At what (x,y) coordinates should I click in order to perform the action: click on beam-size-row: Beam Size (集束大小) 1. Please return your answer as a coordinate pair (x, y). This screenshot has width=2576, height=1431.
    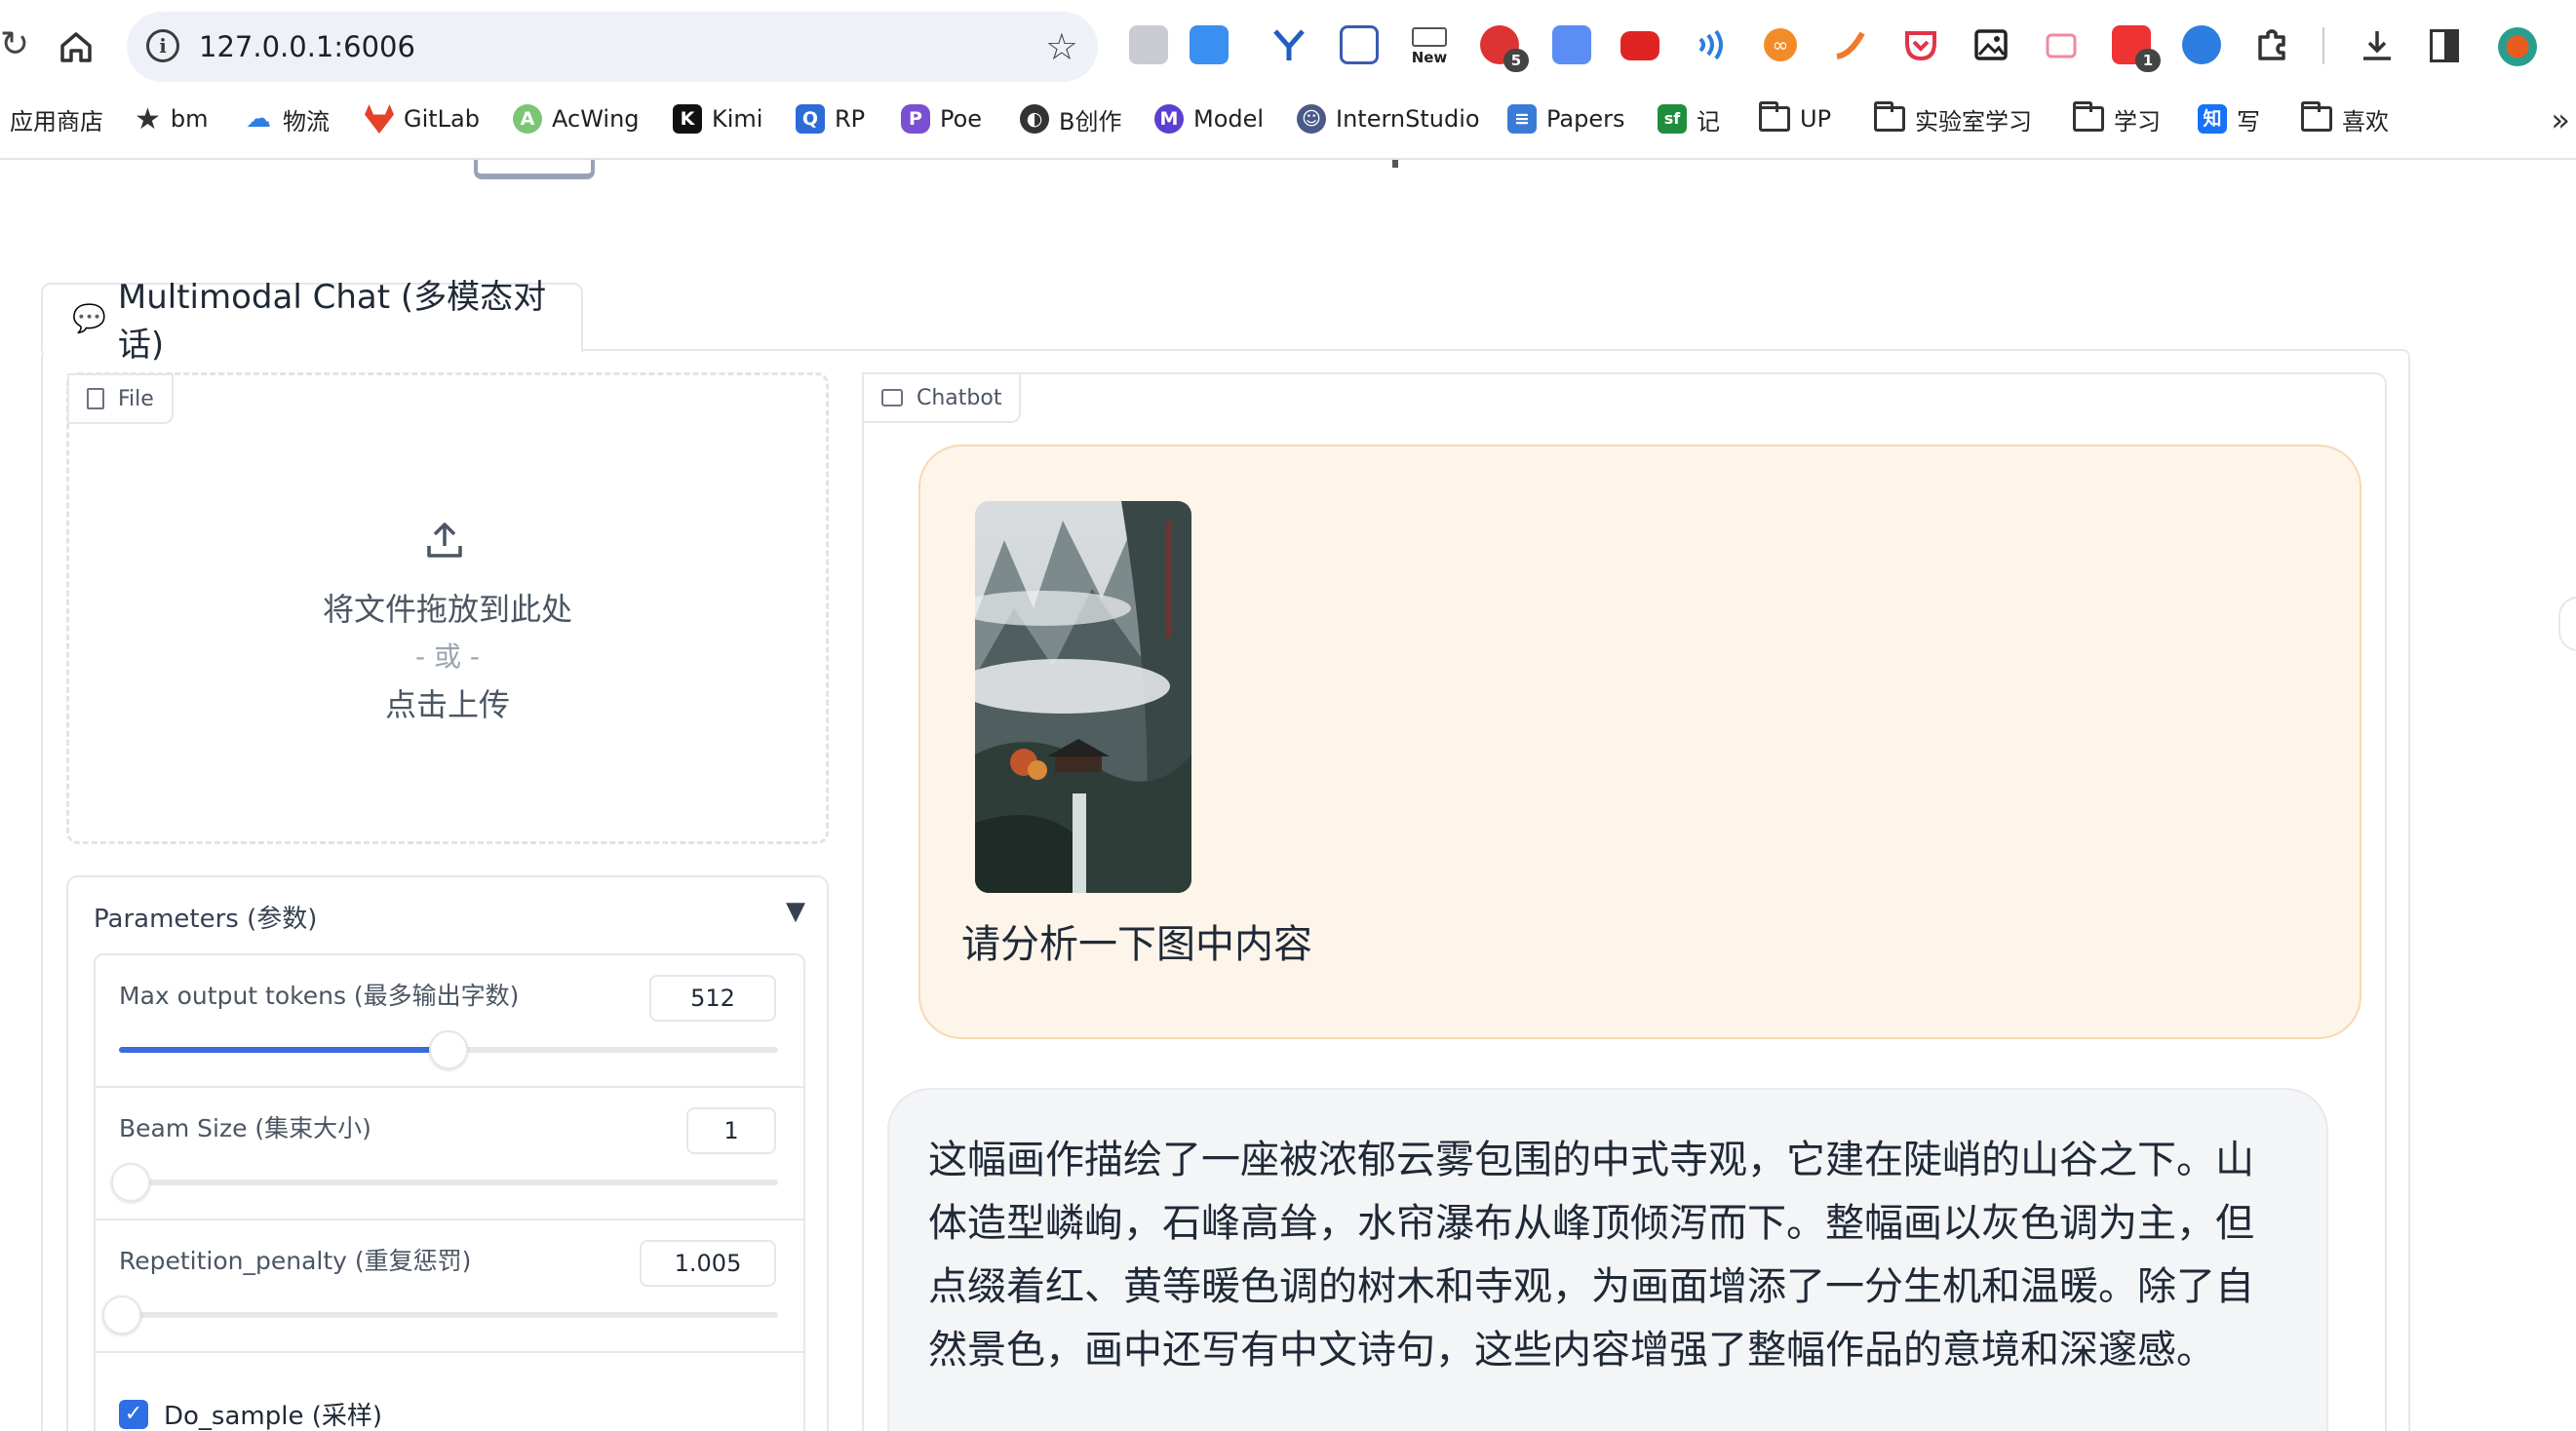
    Looking at the image, I should click on (449, 1154).